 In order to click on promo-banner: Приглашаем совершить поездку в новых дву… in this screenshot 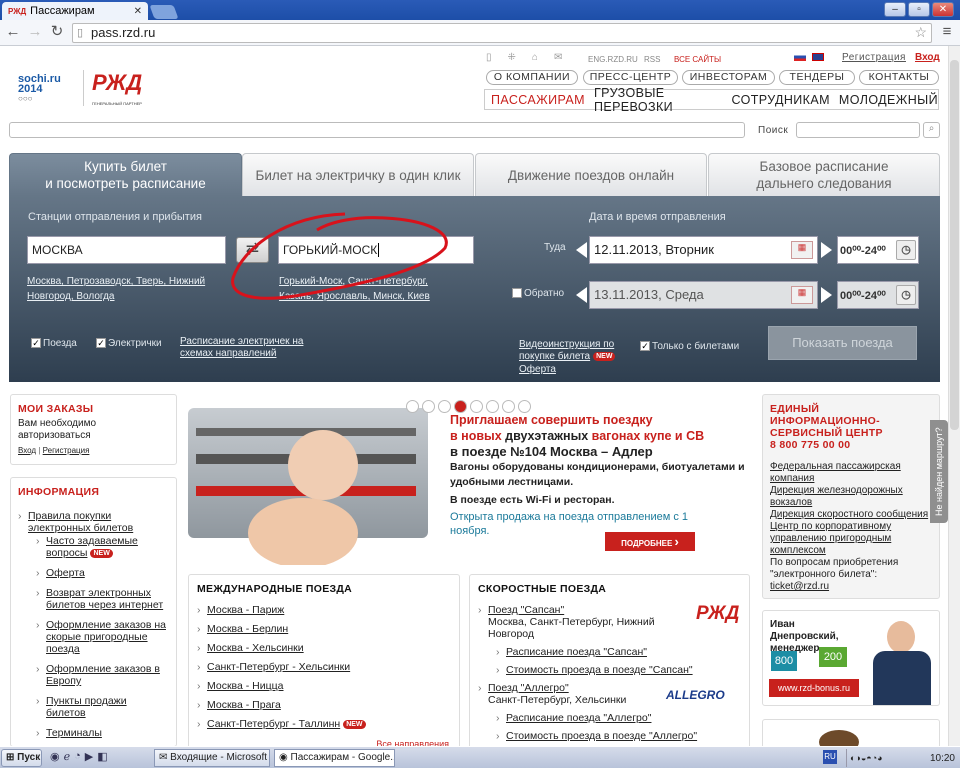, I will do `click(470, 482)`.